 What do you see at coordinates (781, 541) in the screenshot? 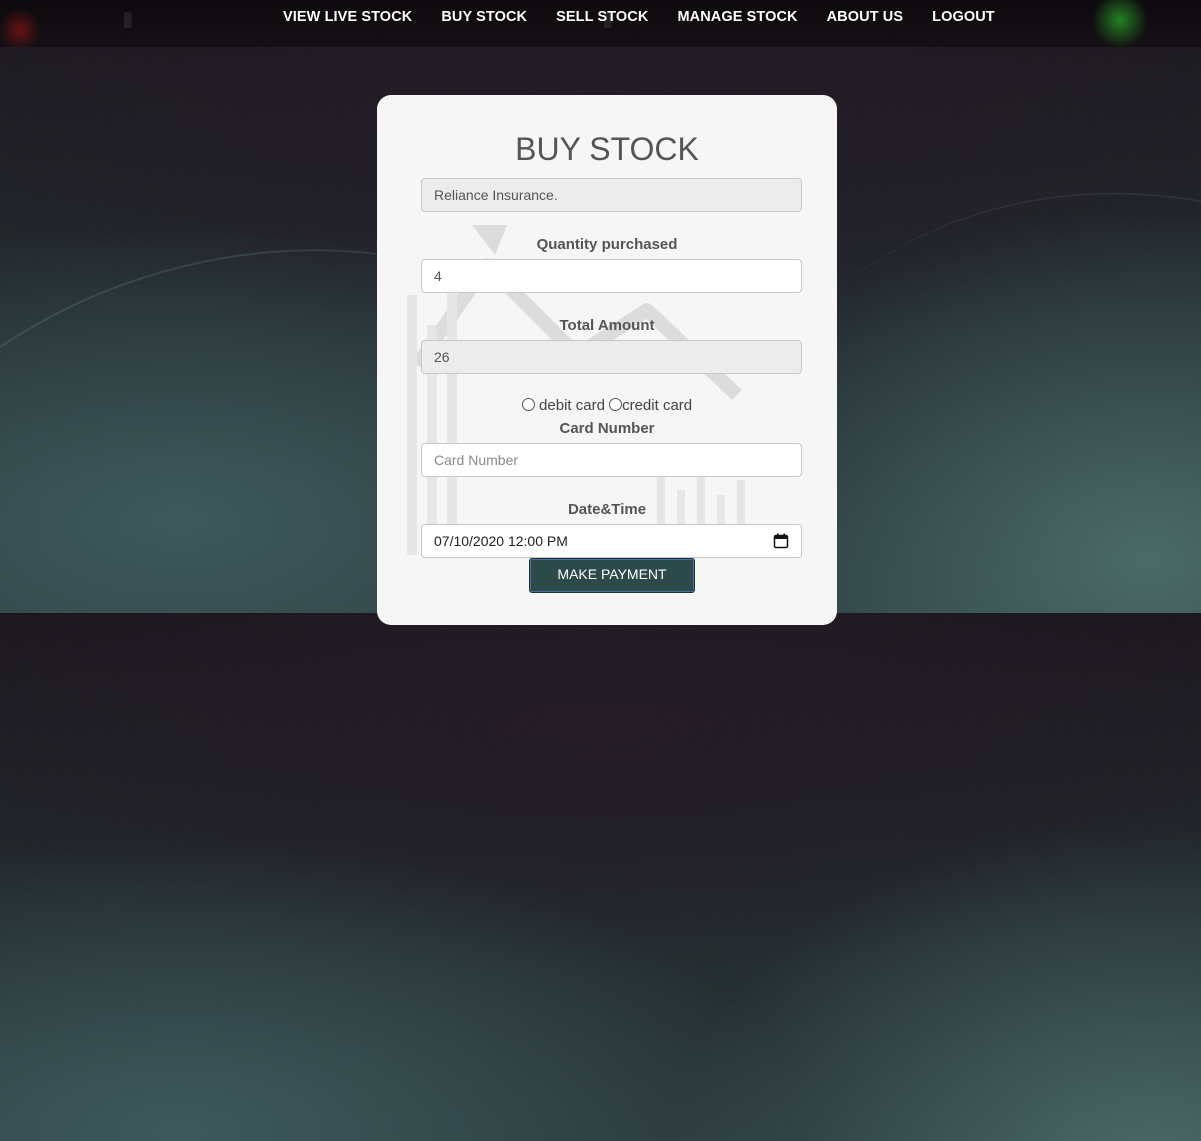
I see `calendar-icon` at bounding box center [781, 541].